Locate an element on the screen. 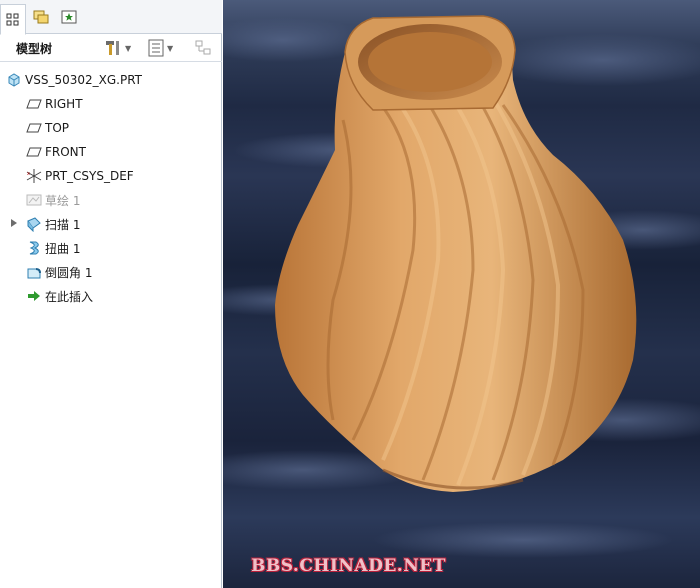 This screenshot has width=700, height=588. watermark-text: BBS.CHINADE.NET is located at coordinates (348, 566).